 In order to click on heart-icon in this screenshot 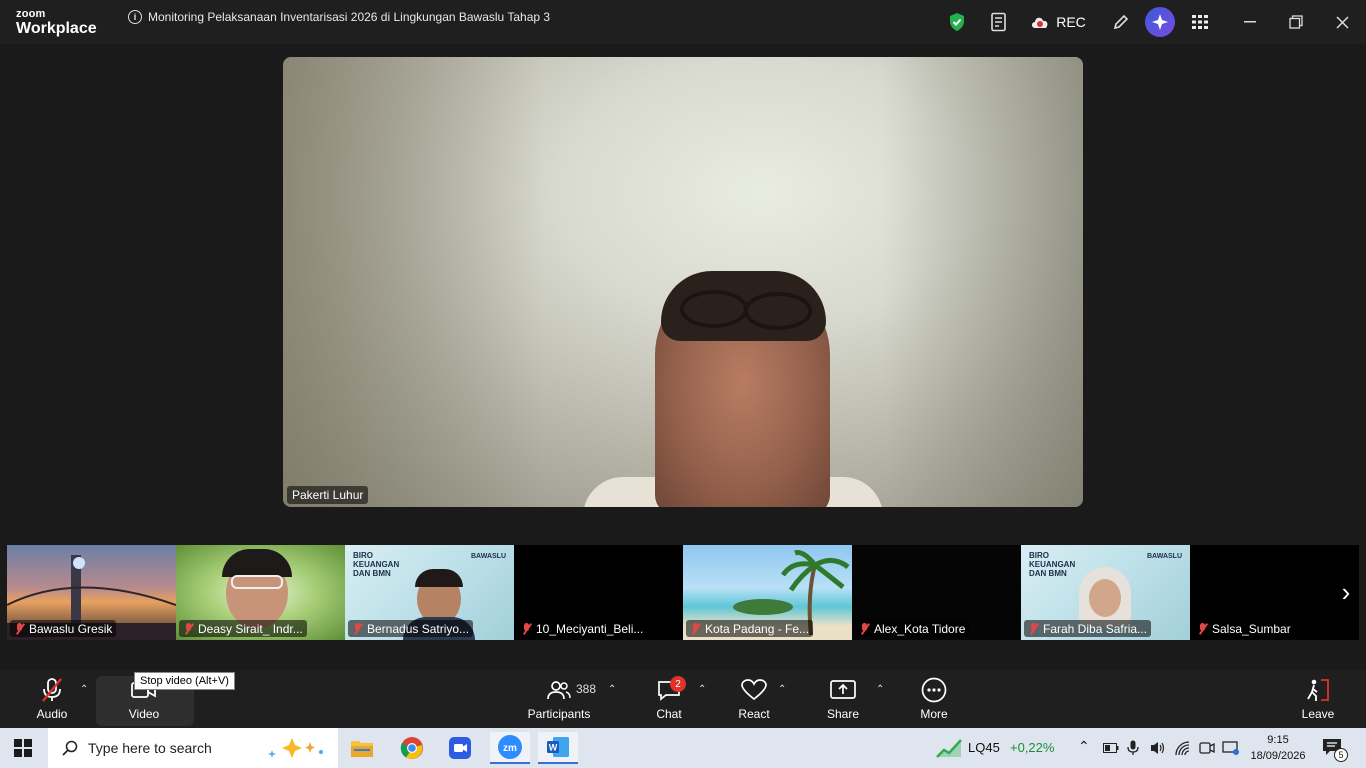, I will do `click(754, 690)`.